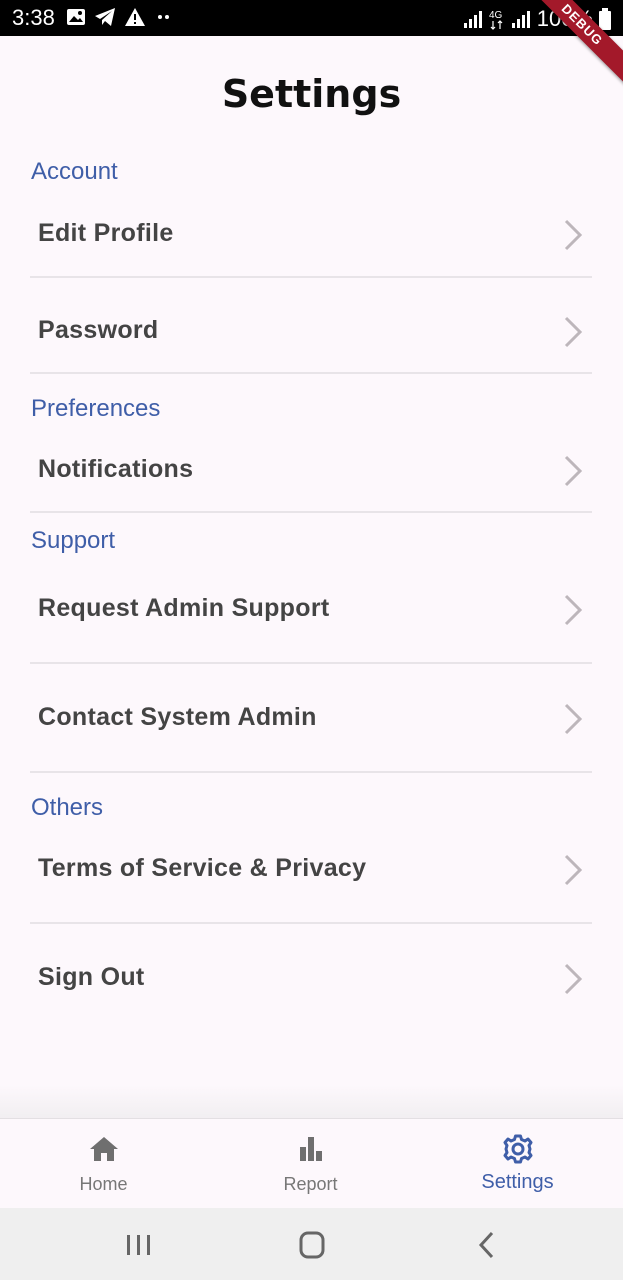  Describe the element at coordinates (96, 408) in the screenshot. I see `section-header-preferences: Preferences` at that location.